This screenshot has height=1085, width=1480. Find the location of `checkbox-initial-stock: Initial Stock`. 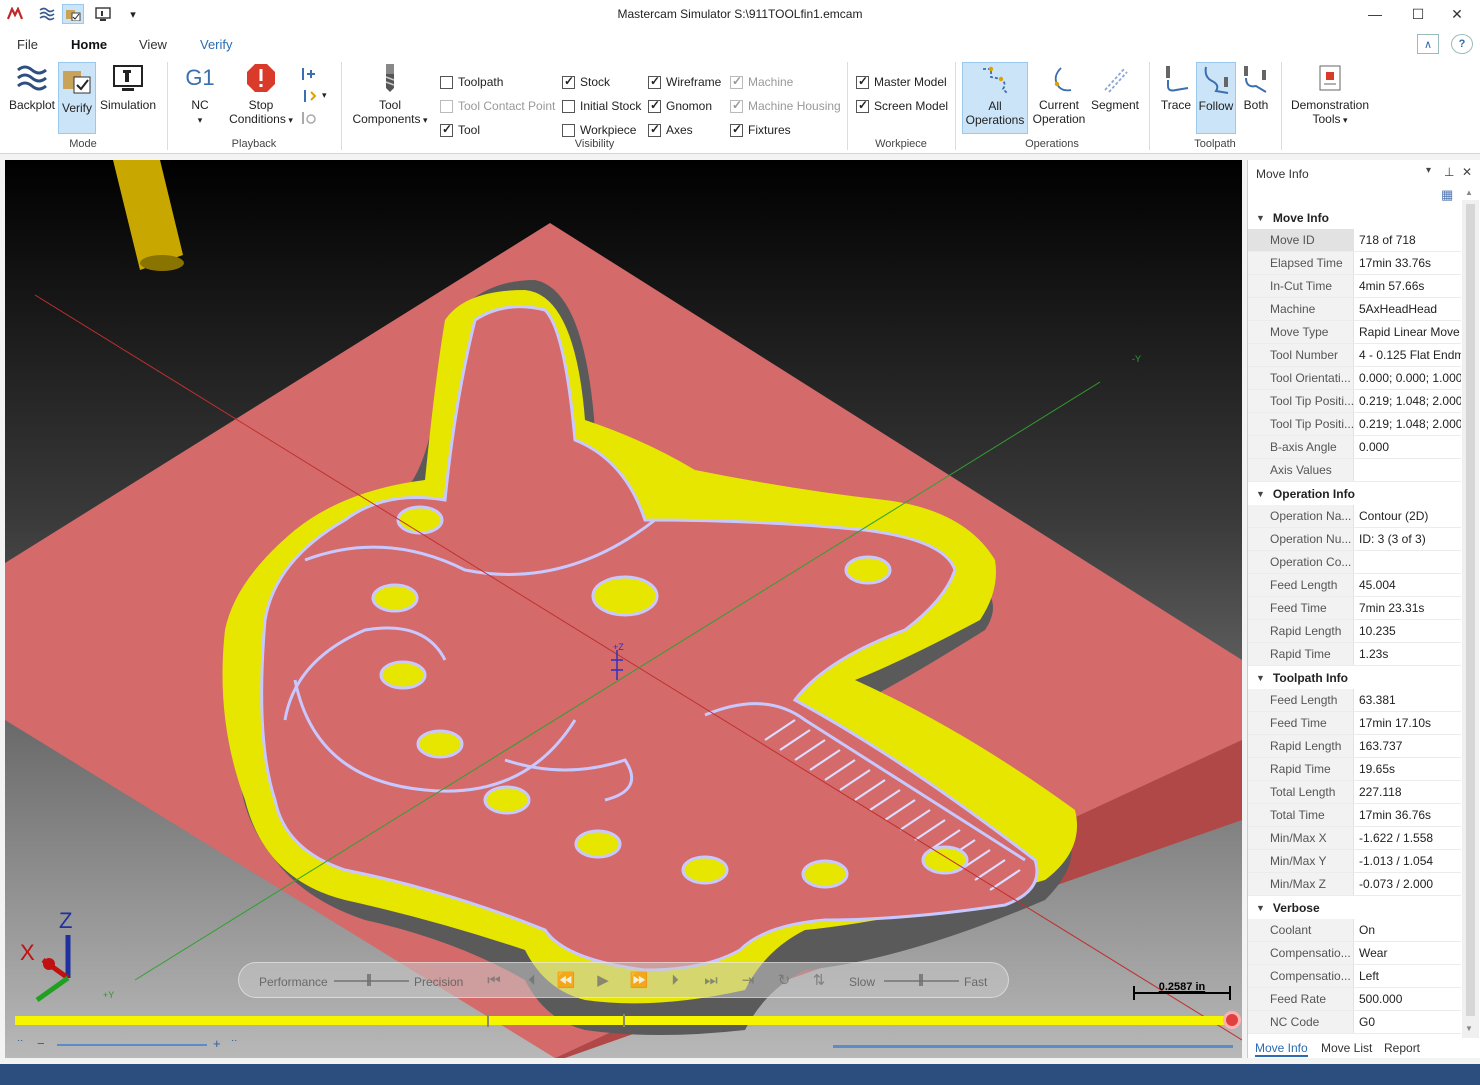

checkbox-initial-stock: Initial Stock is located at coordinates (601, 106).